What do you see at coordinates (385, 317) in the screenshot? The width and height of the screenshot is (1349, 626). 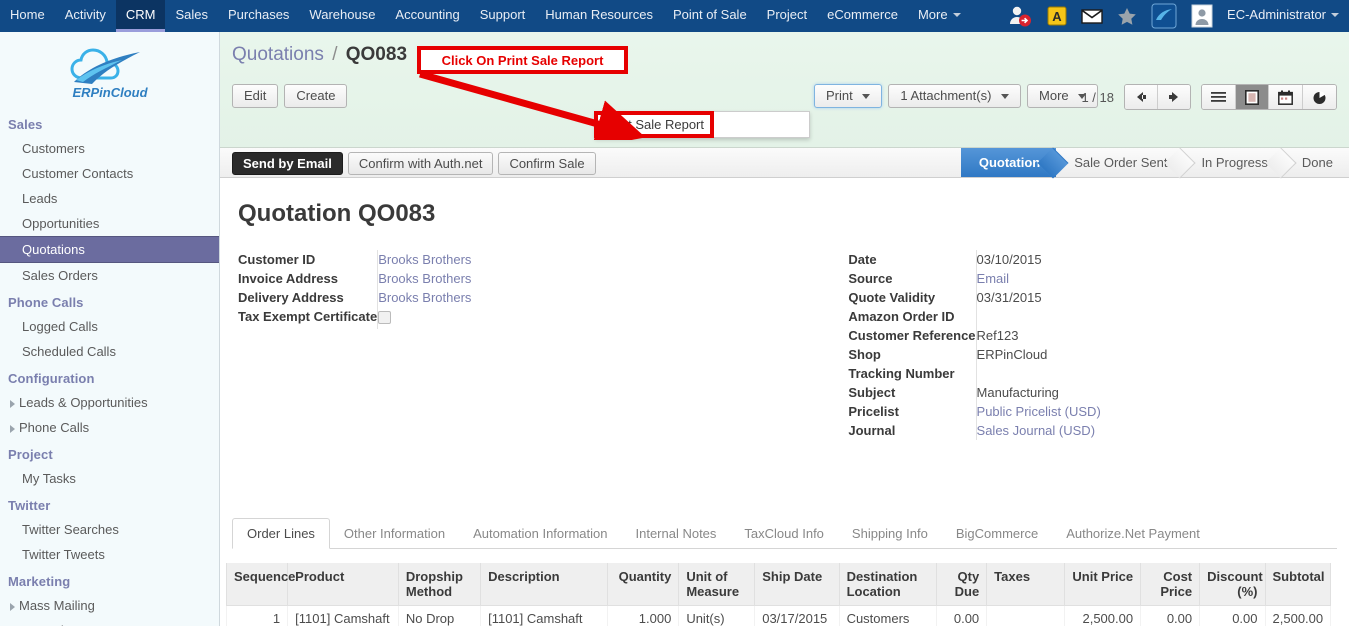 I see `checkbox` at bounding box center [385, 317].